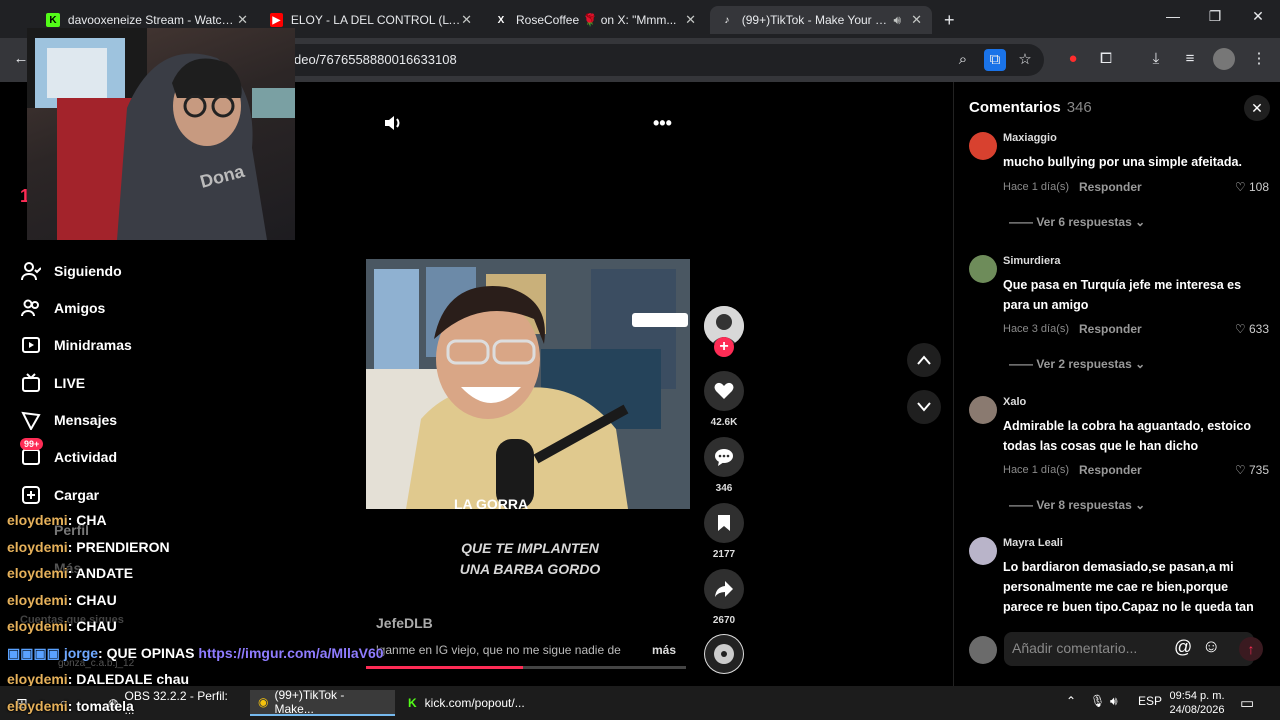 The width and height of the screenshot is (1280, 720). What do you see at coordinates (664, 650) in the screenshot?
I see `description-more-link: más` at bounding box center [664, 650].